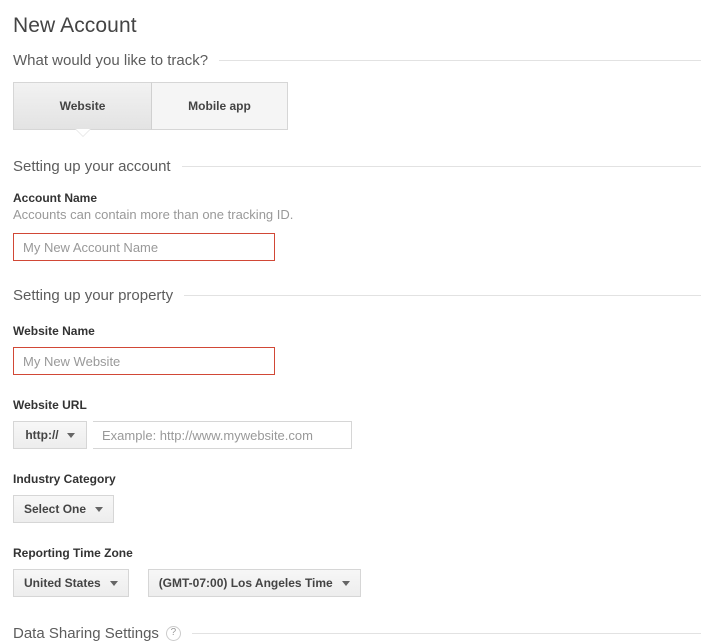 The width and height of the screenshot is (701, 643). I want to click on website-name-label: Website Name, so click(54, 331).